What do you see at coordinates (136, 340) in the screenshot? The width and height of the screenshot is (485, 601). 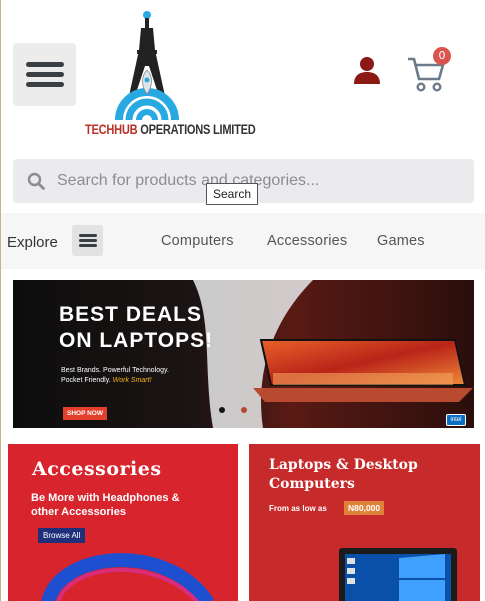 I see `hero-title-line2: ON LAPTOPS!` at bounding box center [136, 340].